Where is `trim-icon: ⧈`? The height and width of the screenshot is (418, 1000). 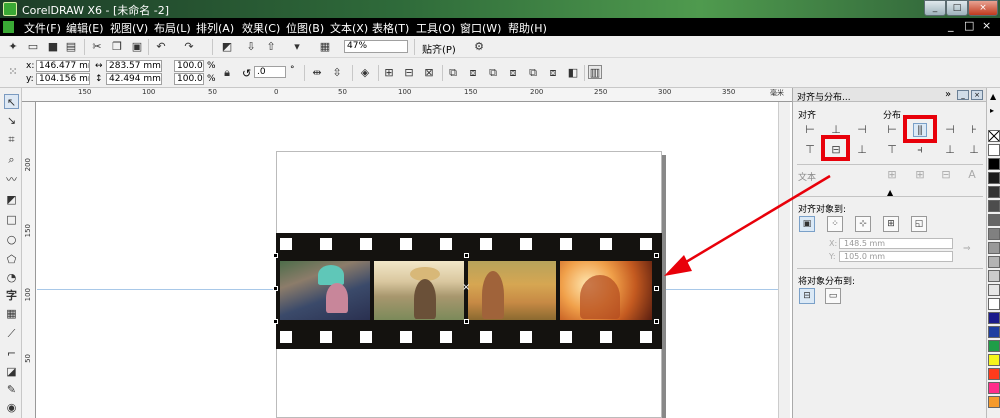 trim-icon: ⧈ is located at coordinates (513, 73).